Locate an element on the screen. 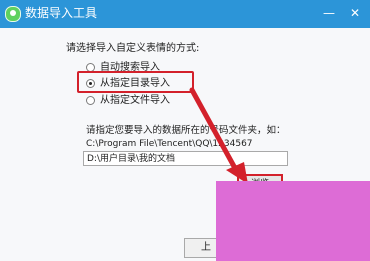 This screenshot has height=261, width=370. arrow-shaft is located at coordinates (214, 130).